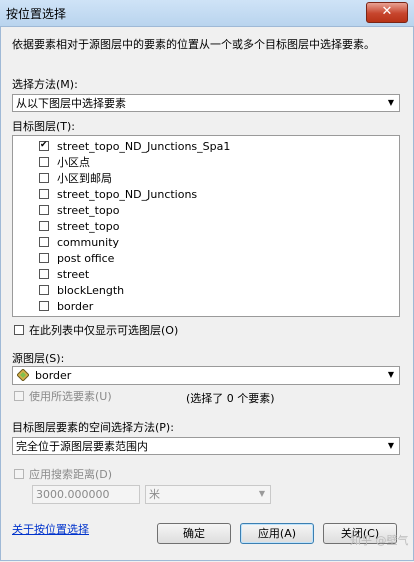 This screenshot has width=414, height=562. Describe the element at coordinates (36, 14) in the screenshot. I see `window-title: 按位置选择` at that location.